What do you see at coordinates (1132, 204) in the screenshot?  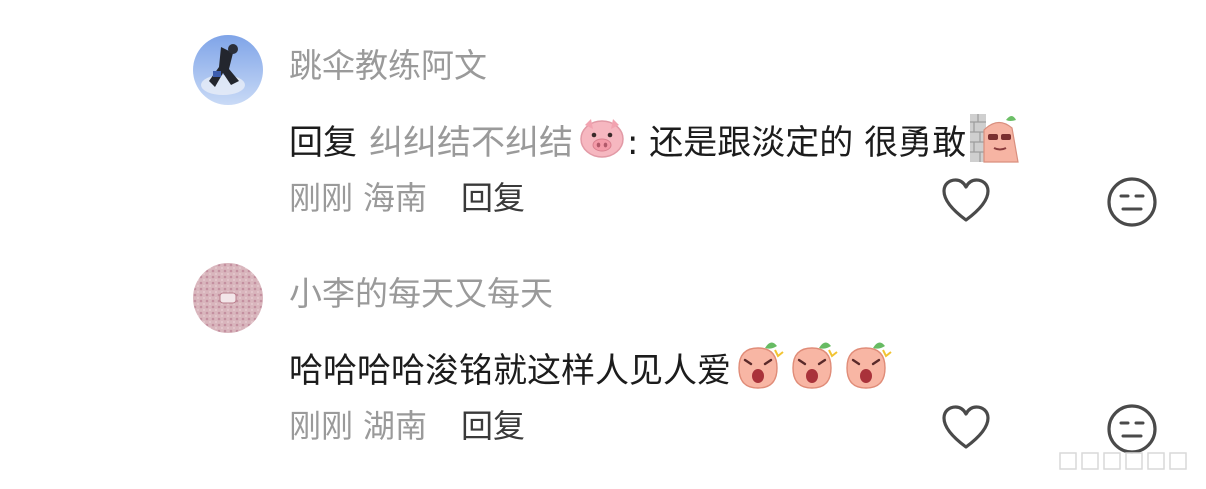 I see `neutral-face-icon` at bounding box center [1132, 204].